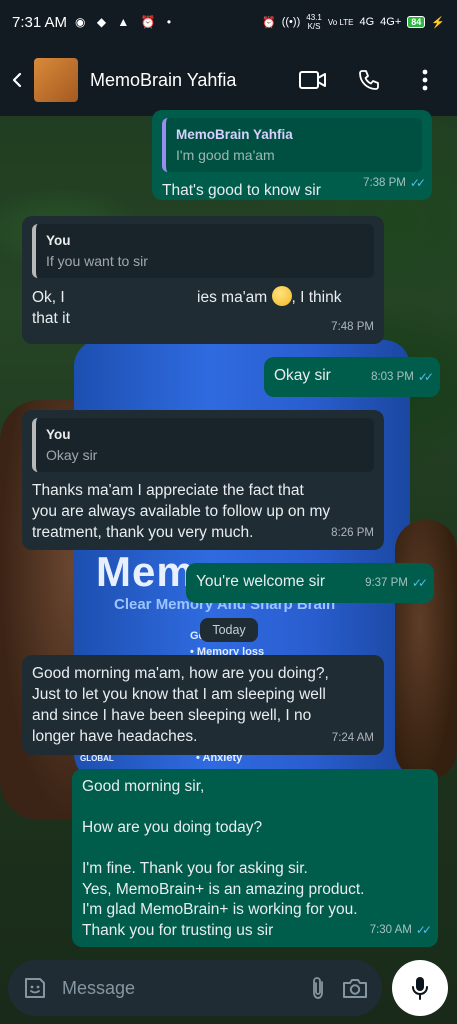 The width and height of the screenshot is (457, 1024). I want to click on quoted-message: You If you want to sir, so click(203, 251).